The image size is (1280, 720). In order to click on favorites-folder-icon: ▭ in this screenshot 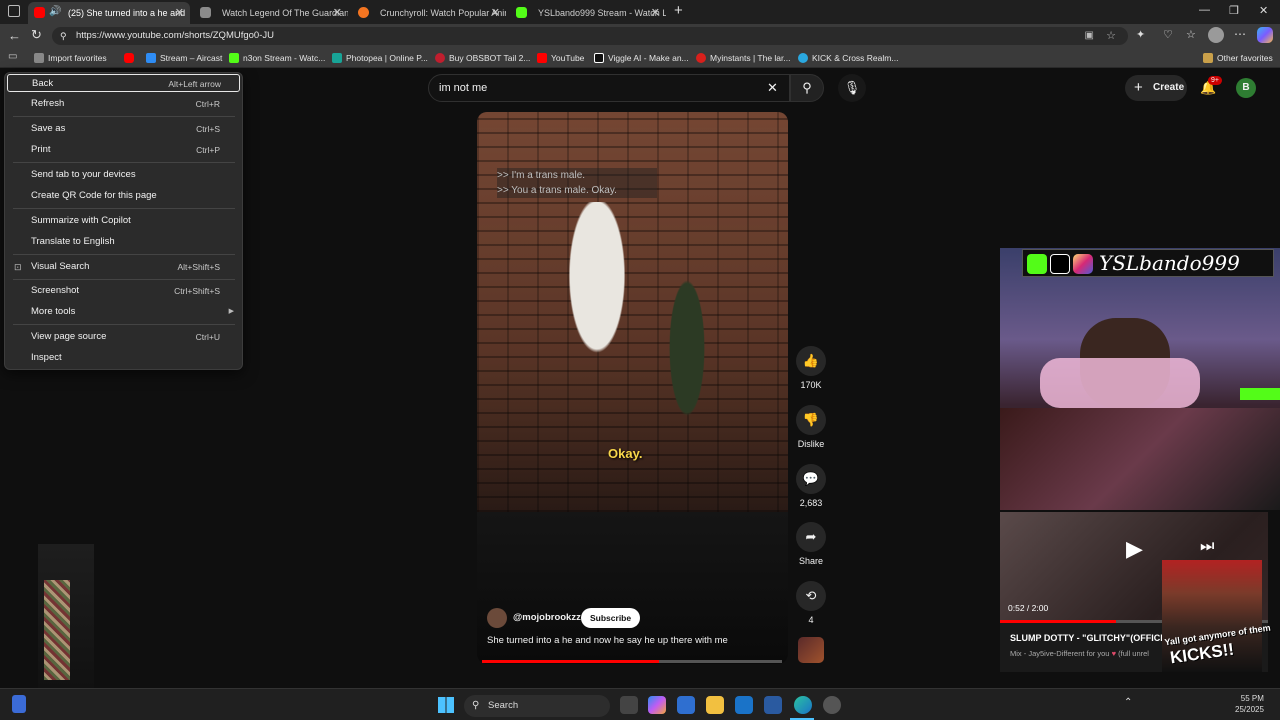, I will do `click(12, 56)`.